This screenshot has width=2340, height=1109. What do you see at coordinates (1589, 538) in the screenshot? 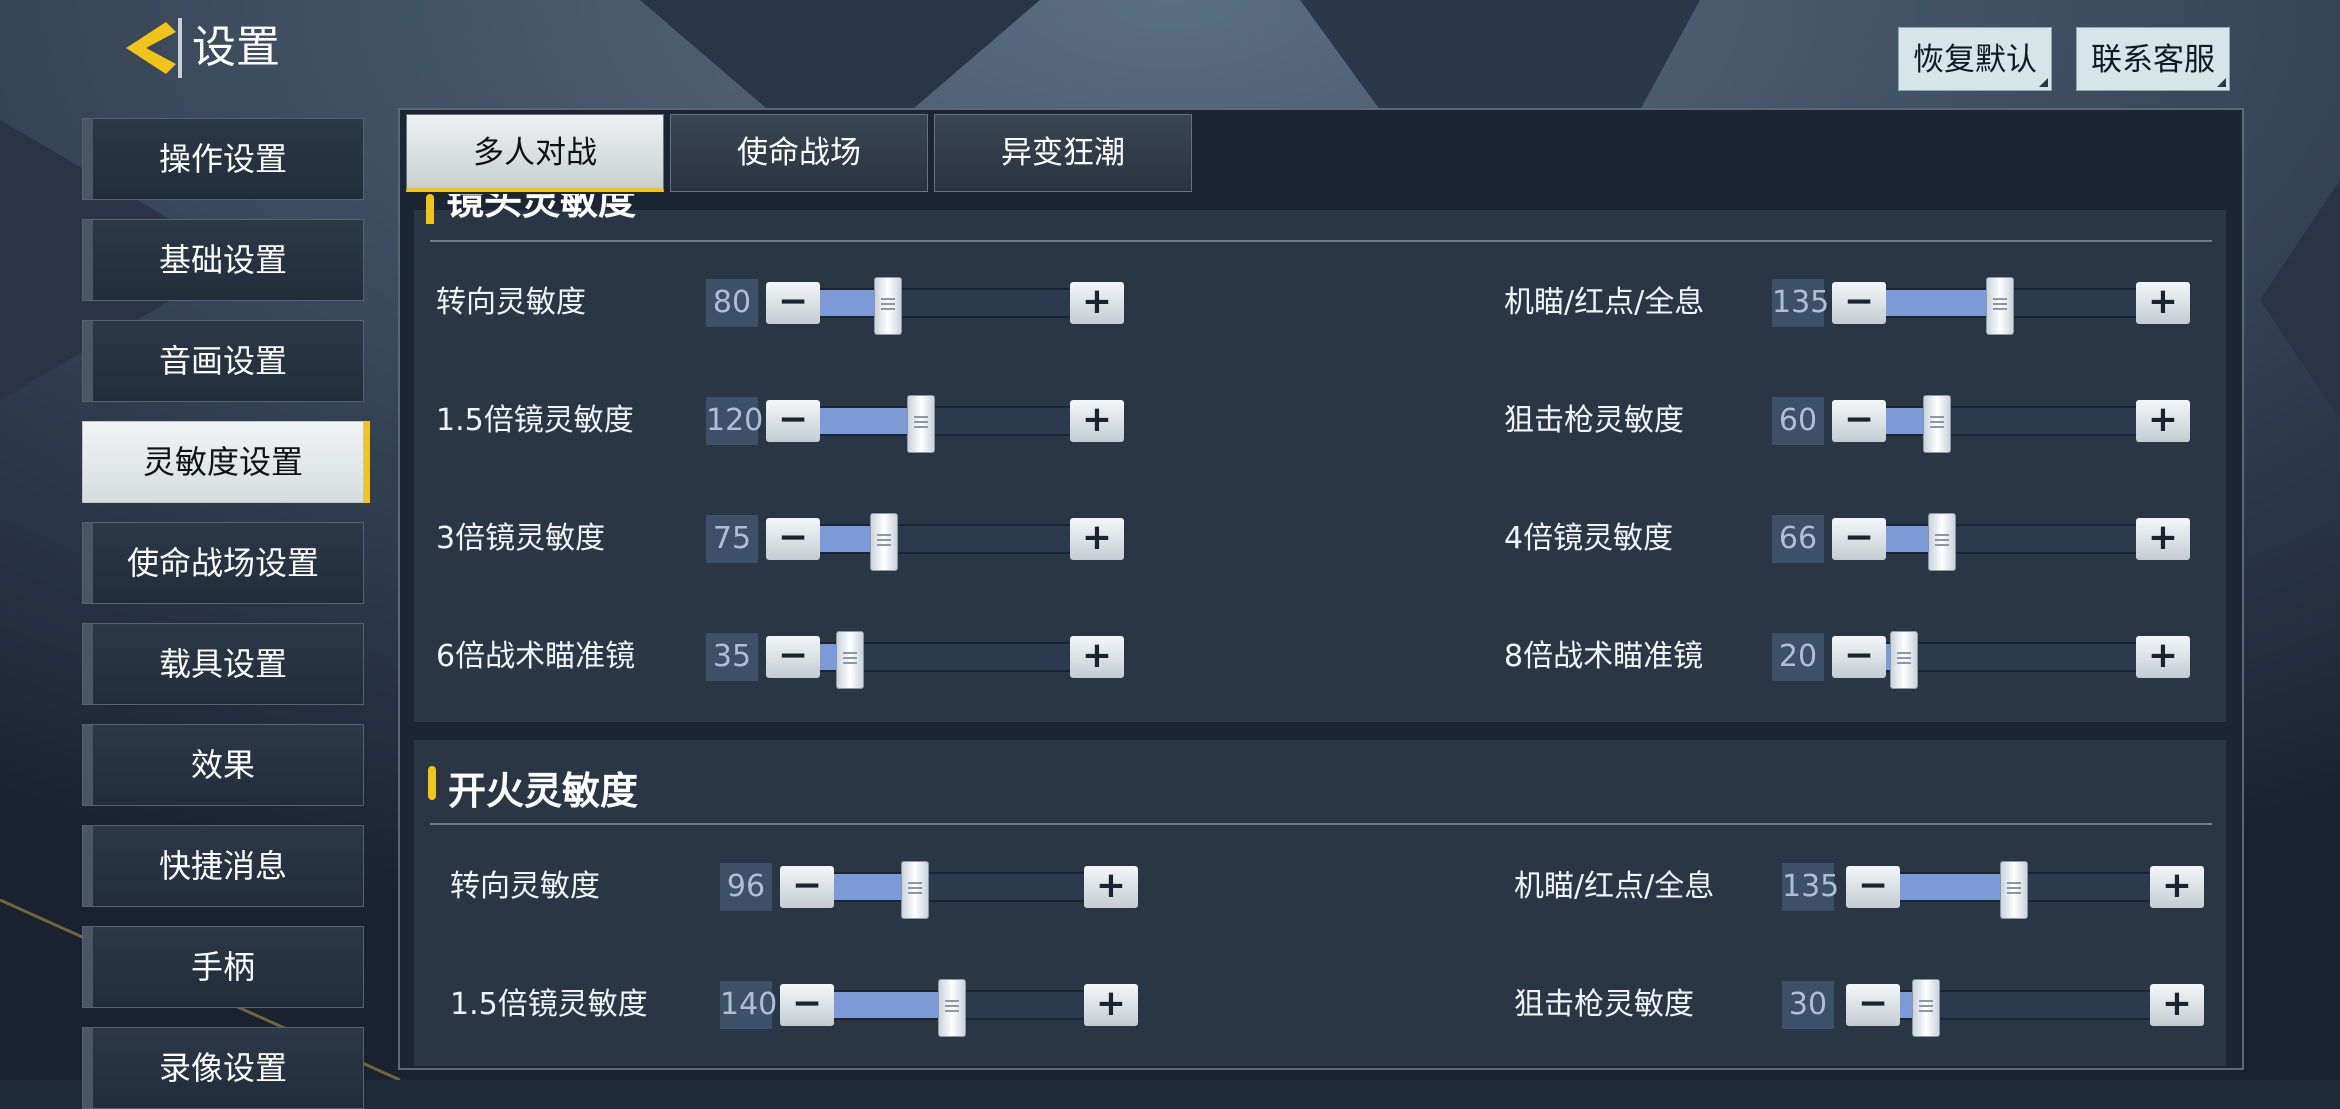
I see `setting-label: 4倍镜灵敏度` at bounding box center [1589, 538].